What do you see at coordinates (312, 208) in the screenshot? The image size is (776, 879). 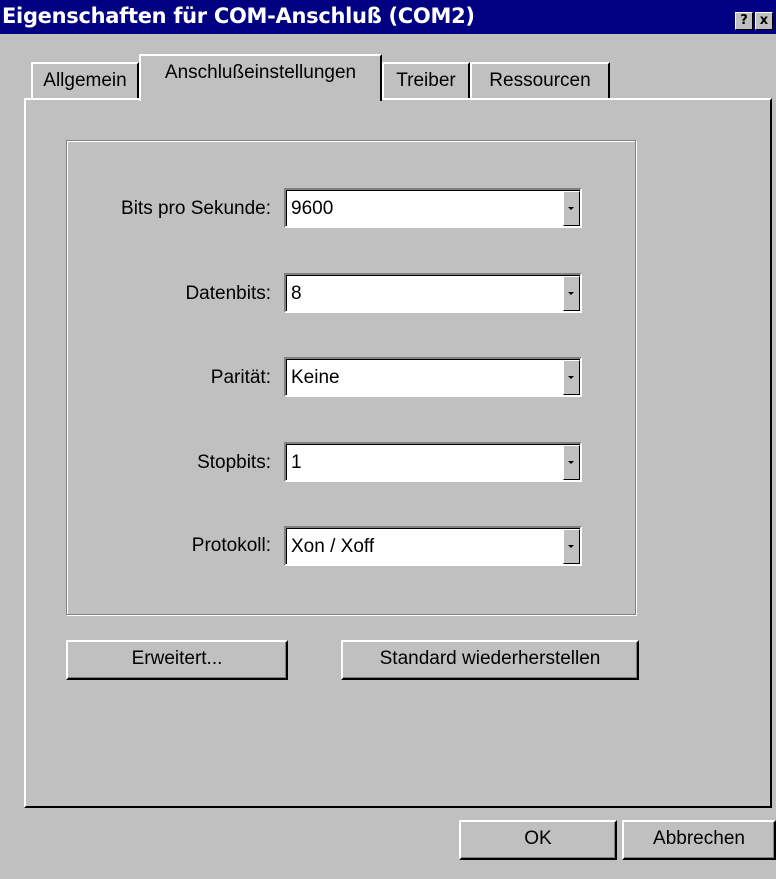 I see `bits-per-second-value: 9600` at bounding box center [312, 208].